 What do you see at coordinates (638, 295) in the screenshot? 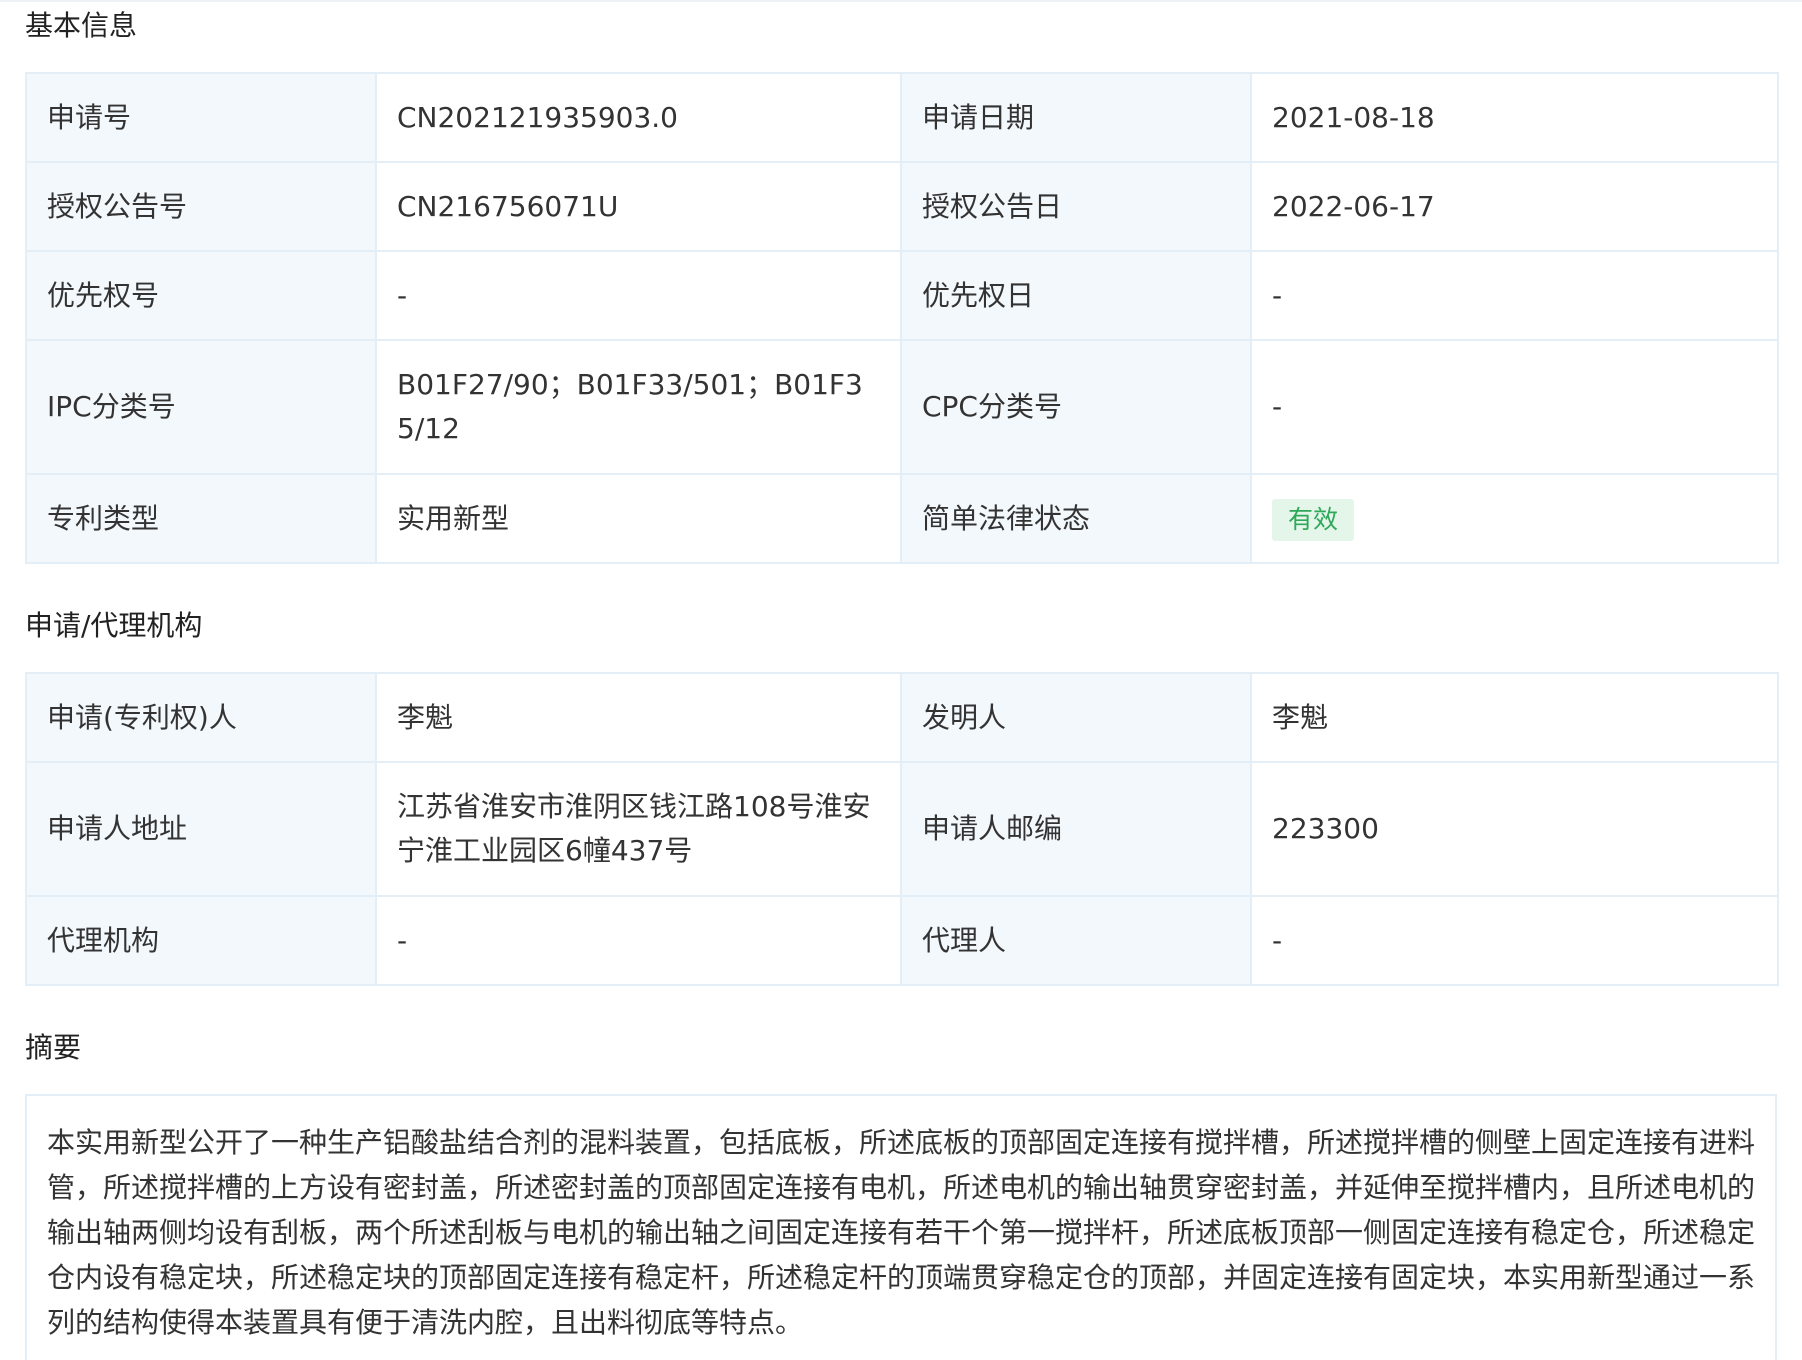
I see `field-value-priority-number: -` at bounding box center [638, 295].